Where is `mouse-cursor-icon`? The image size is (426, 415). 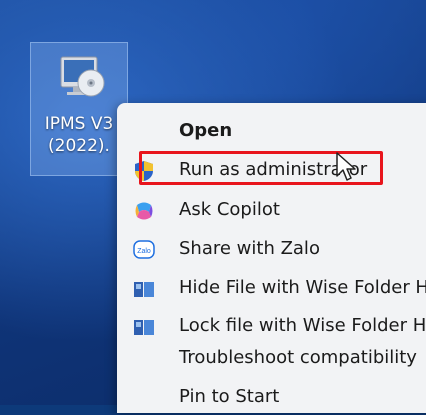
mouse-cursor-icon is located at coordinates (346, 166).